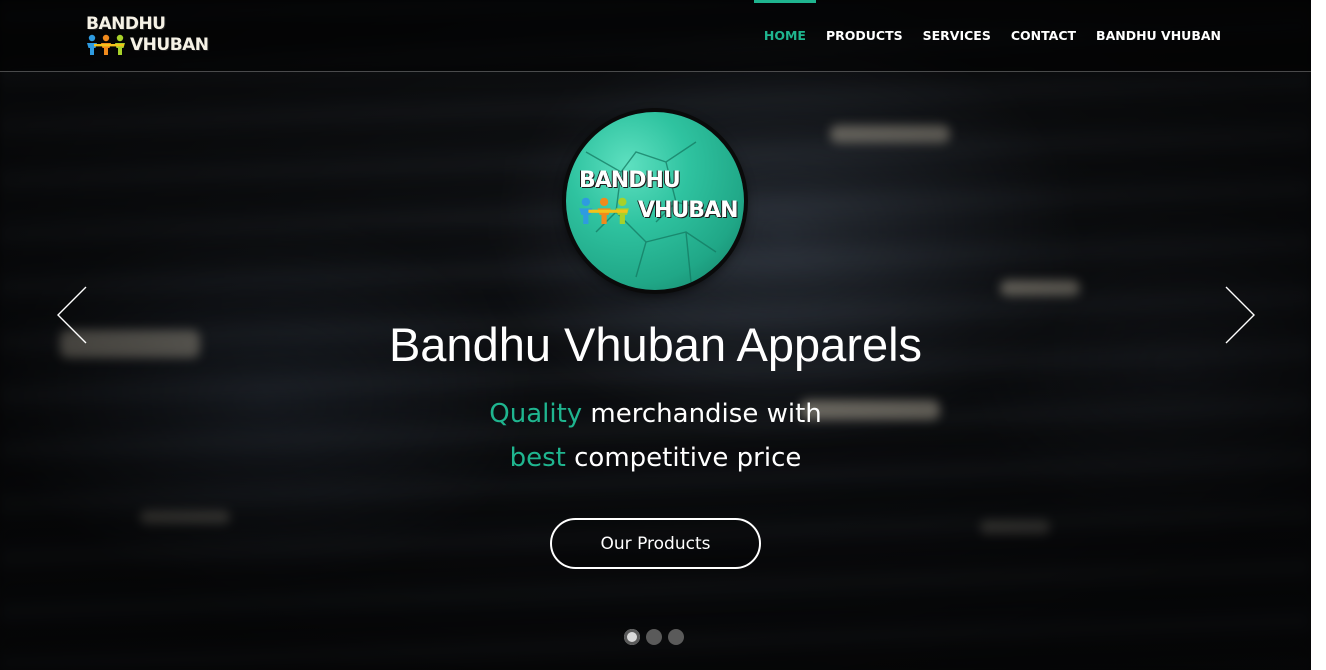 The image size is (1326, 670). Describe the element at coordinates (75, 315) in the screenshot. I see `chevron-left-icon` at that location.